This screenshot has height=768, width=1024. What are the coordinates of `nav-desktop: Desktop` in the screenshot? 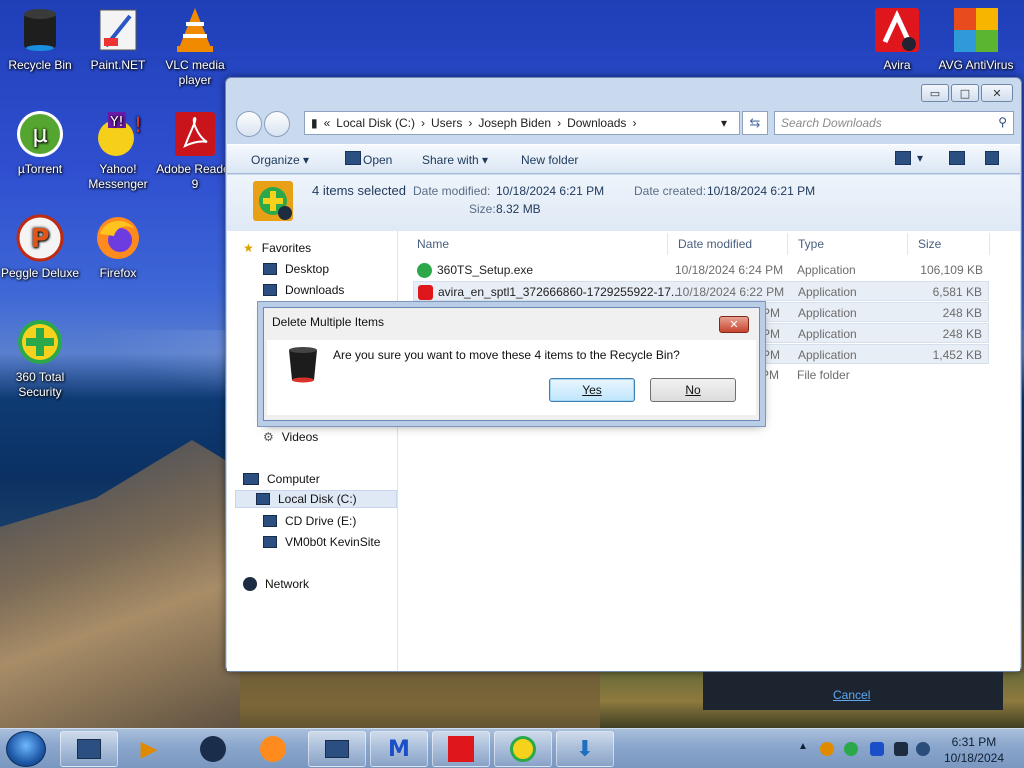 It's located at (296, 269).